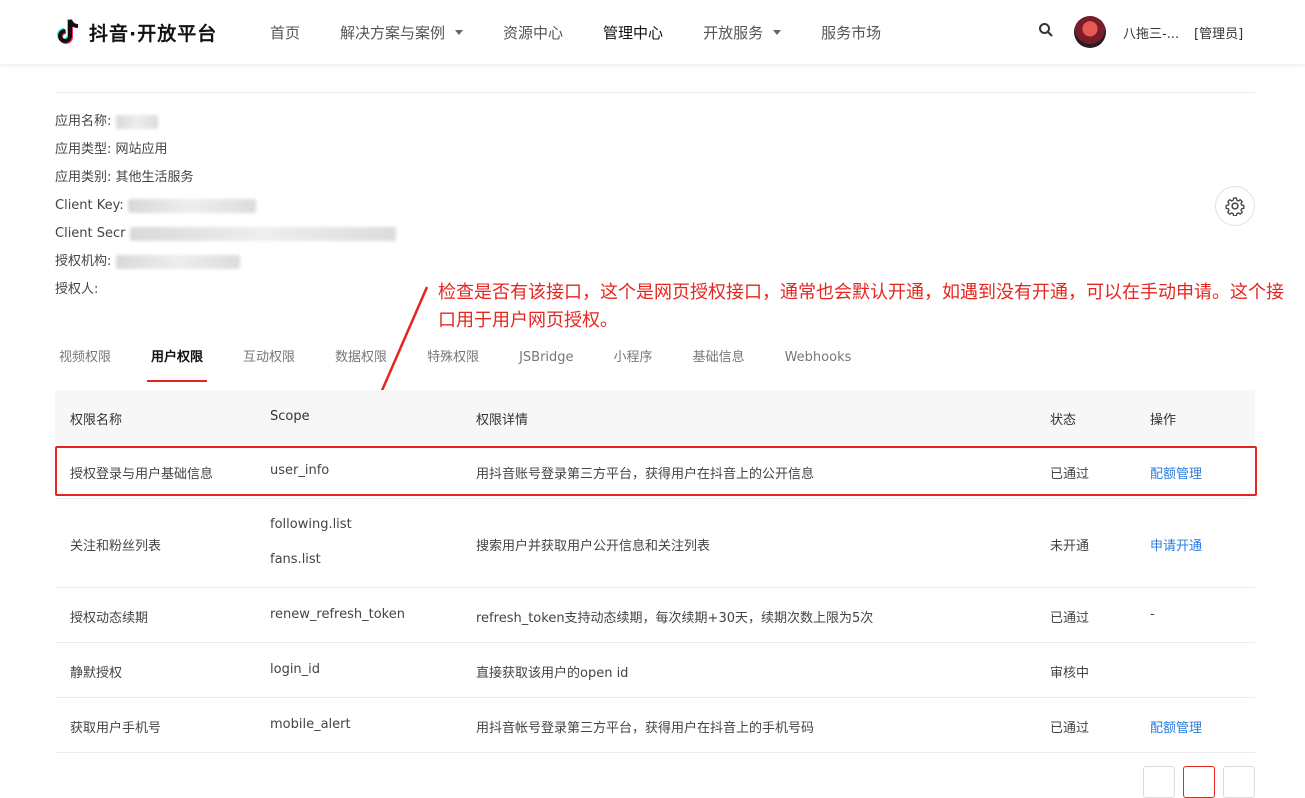  Describe the element at coordinates (116, 546) in the screenshot. I see `permission-name: 关注和粉丝列表` at that location.